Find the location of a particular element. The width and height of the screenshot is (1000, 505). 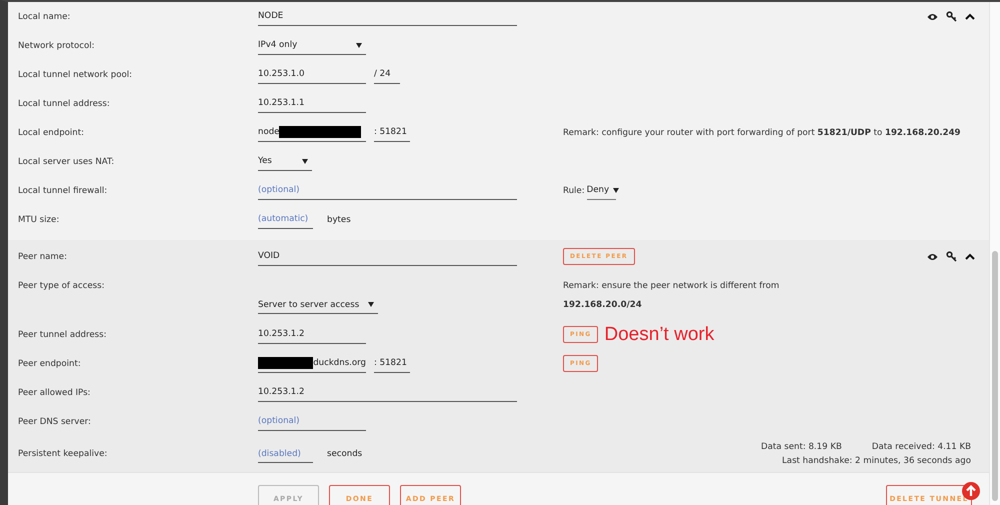

field-label: Peer endpoint: is located at coordinates (49, 363).